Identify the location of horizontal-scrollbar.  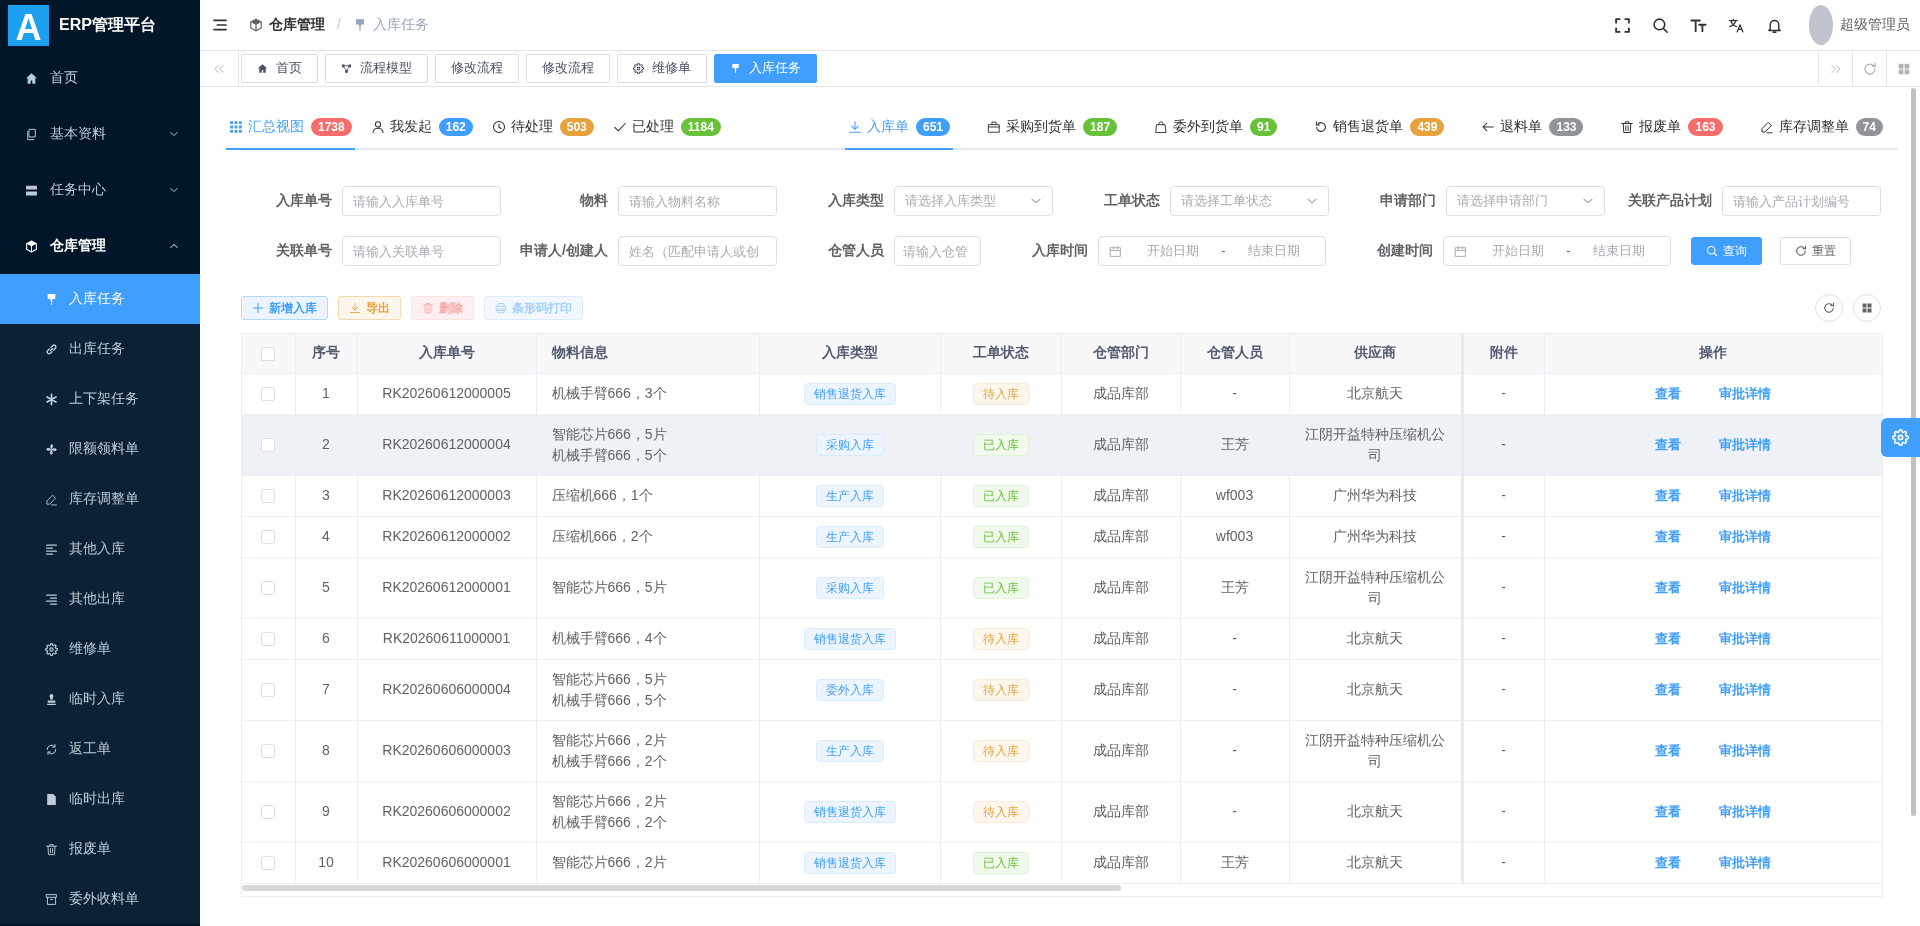
(681, 888).